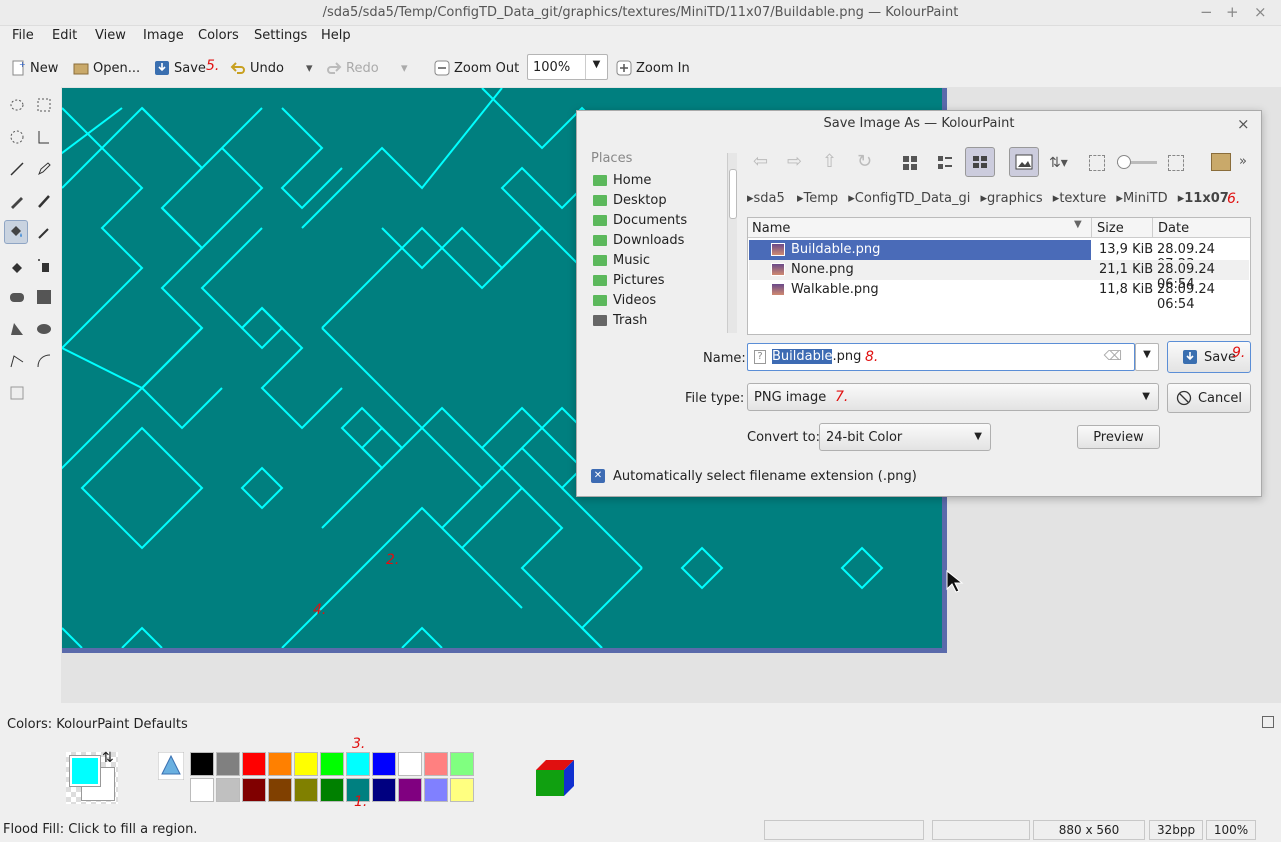 This screenshot has height=842, width=1281. I want to click on menu-image: Image, so click(163, 35).